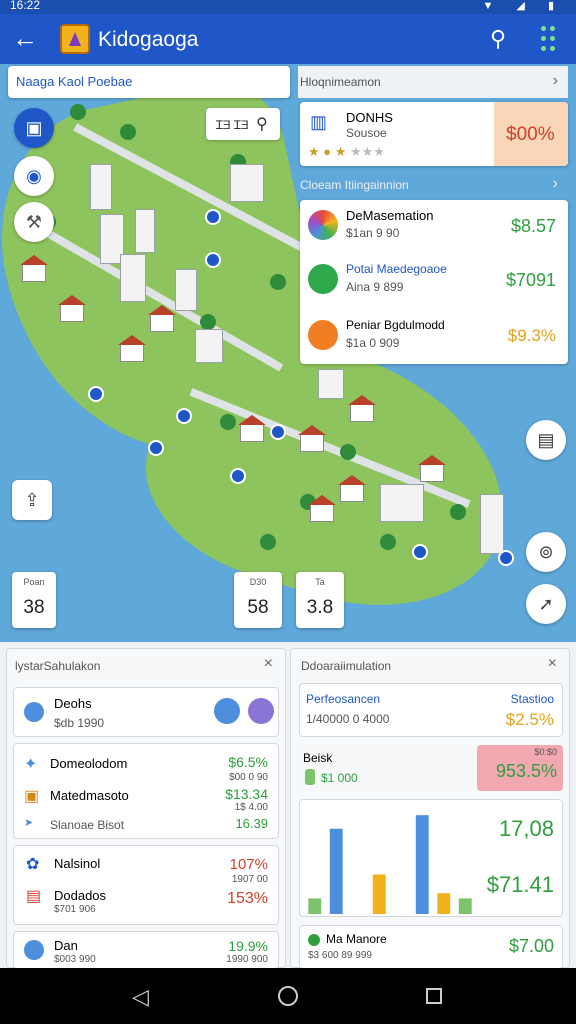  I want to click on item-sub: $003 990, so click(75, 959).